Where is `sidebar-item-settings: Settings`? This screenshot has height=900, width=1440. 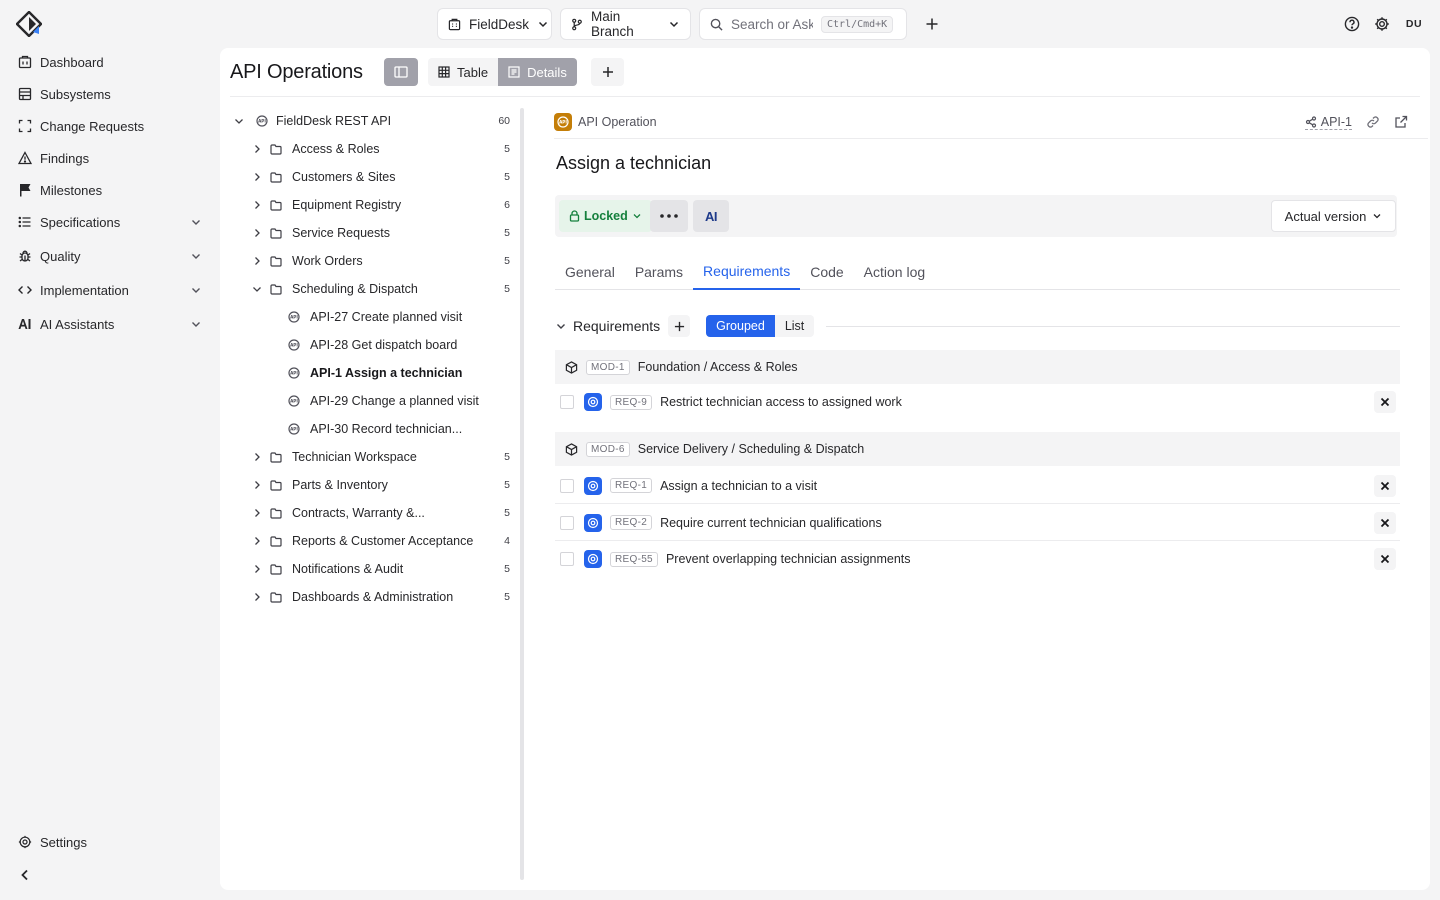
sidebar-item-settings: Settings is located at coordinates (111, 842).